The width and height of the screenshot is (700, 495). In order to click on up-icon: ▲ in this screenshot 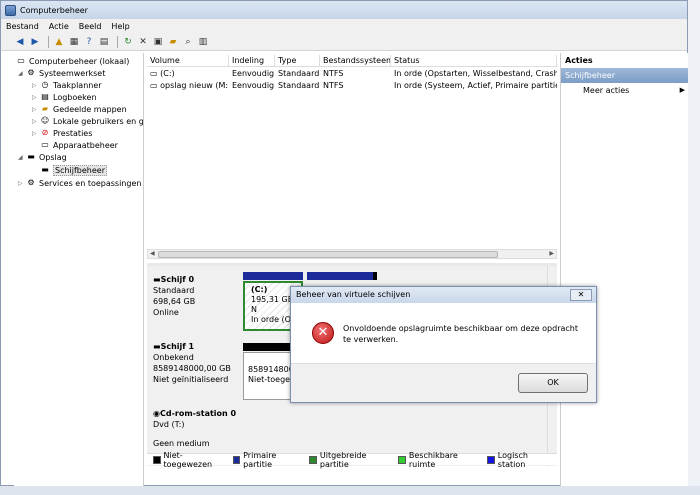, I will do `click(59, 42)`.